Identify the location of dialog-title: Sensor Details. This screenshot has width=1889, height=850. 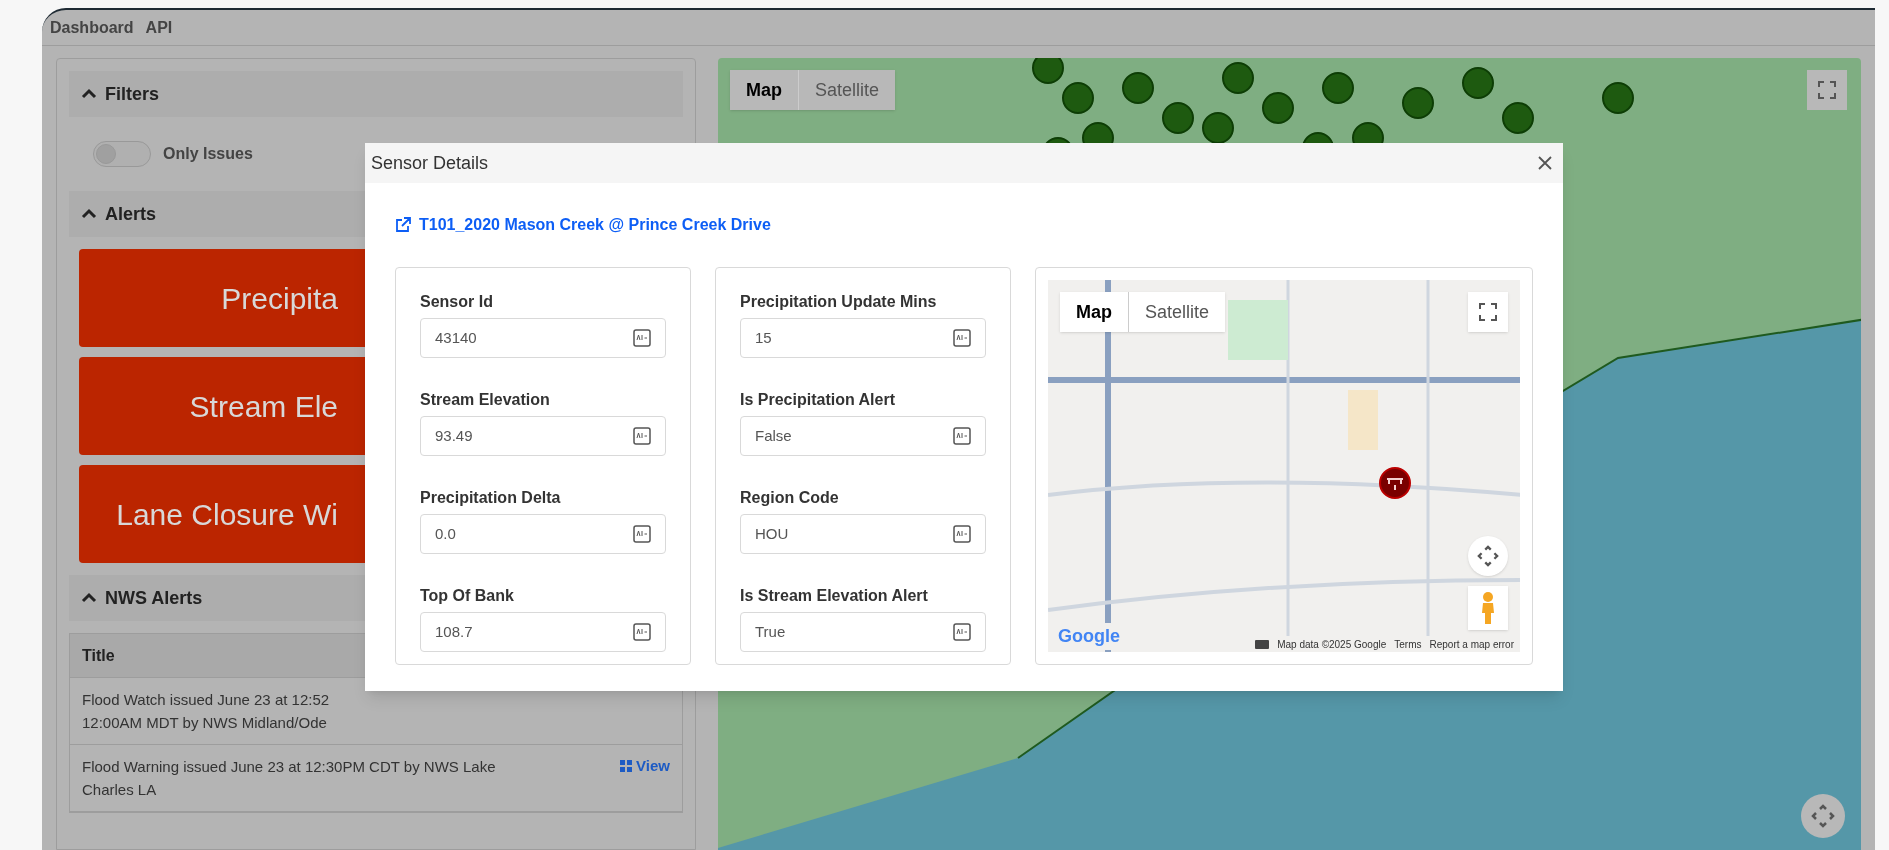
(430, 163).